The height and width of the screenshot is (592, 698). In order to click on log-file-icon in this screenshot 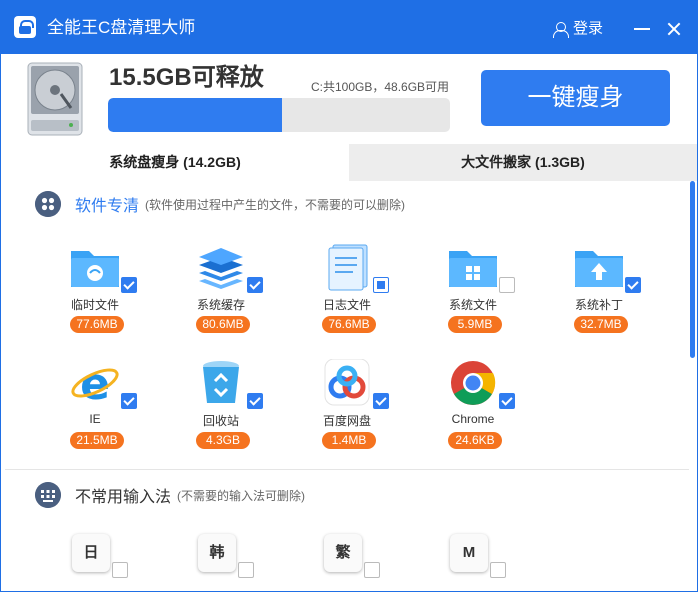, I will do `click(348, 267)`.